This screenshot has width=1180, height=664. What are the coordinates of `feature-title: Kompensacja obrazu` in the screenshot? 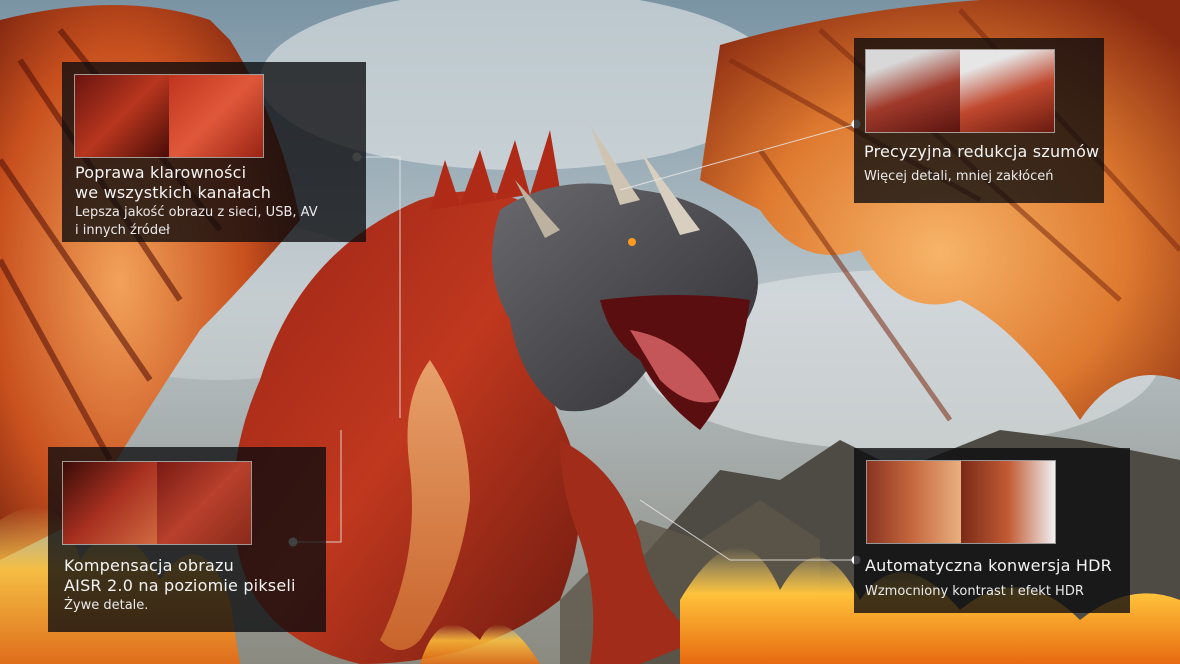 It's located at (149, 565).